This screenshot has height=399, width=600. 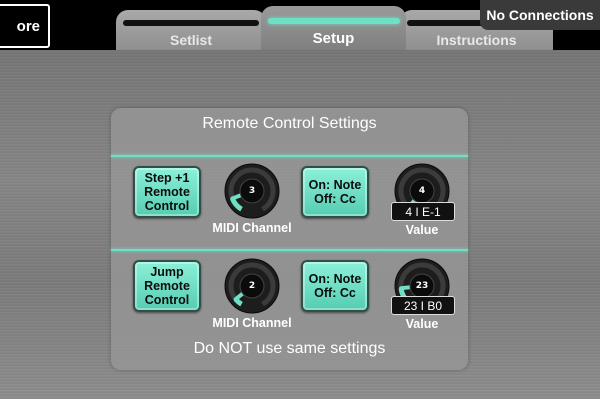 I want to click on tab-setup: Setup, so click(x=333, y=28).